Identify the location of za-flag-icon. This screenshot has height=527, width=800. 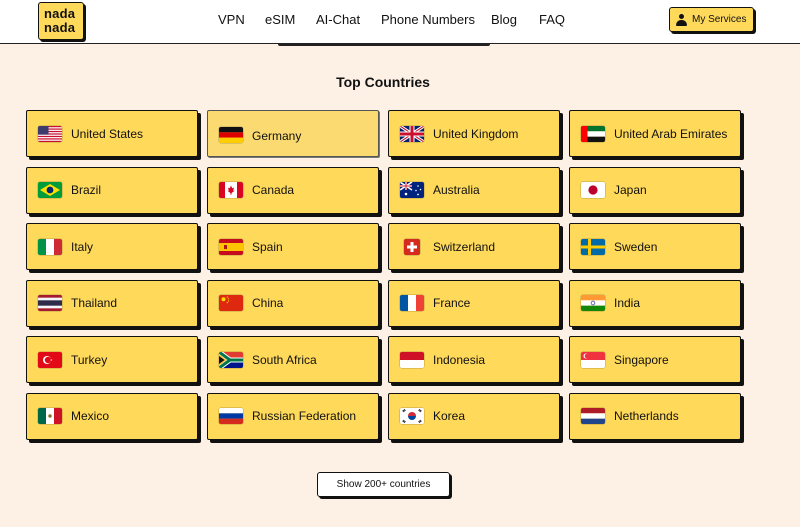
(231, 359).